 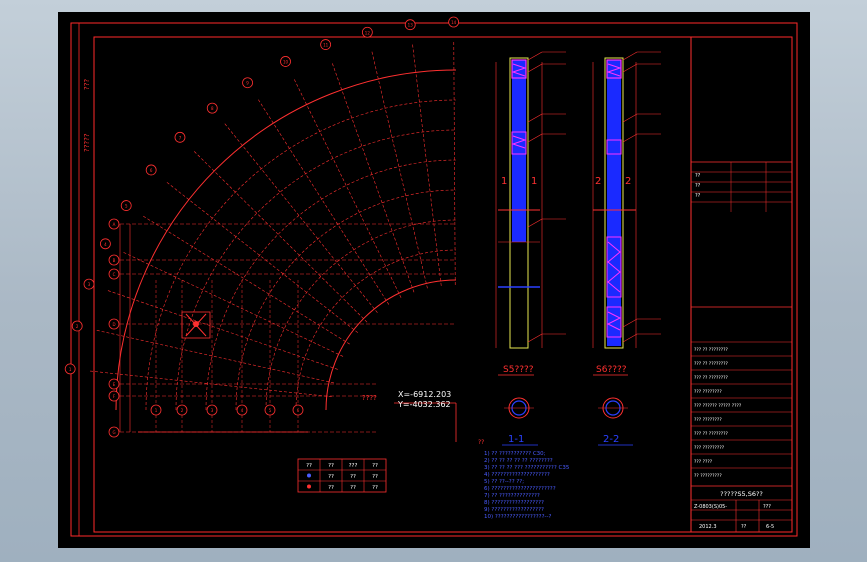 What do you see at coordinates (89, 284) in the screenshot?
I see `axis-bubble-label: 3` at bounding box center [89, 284].